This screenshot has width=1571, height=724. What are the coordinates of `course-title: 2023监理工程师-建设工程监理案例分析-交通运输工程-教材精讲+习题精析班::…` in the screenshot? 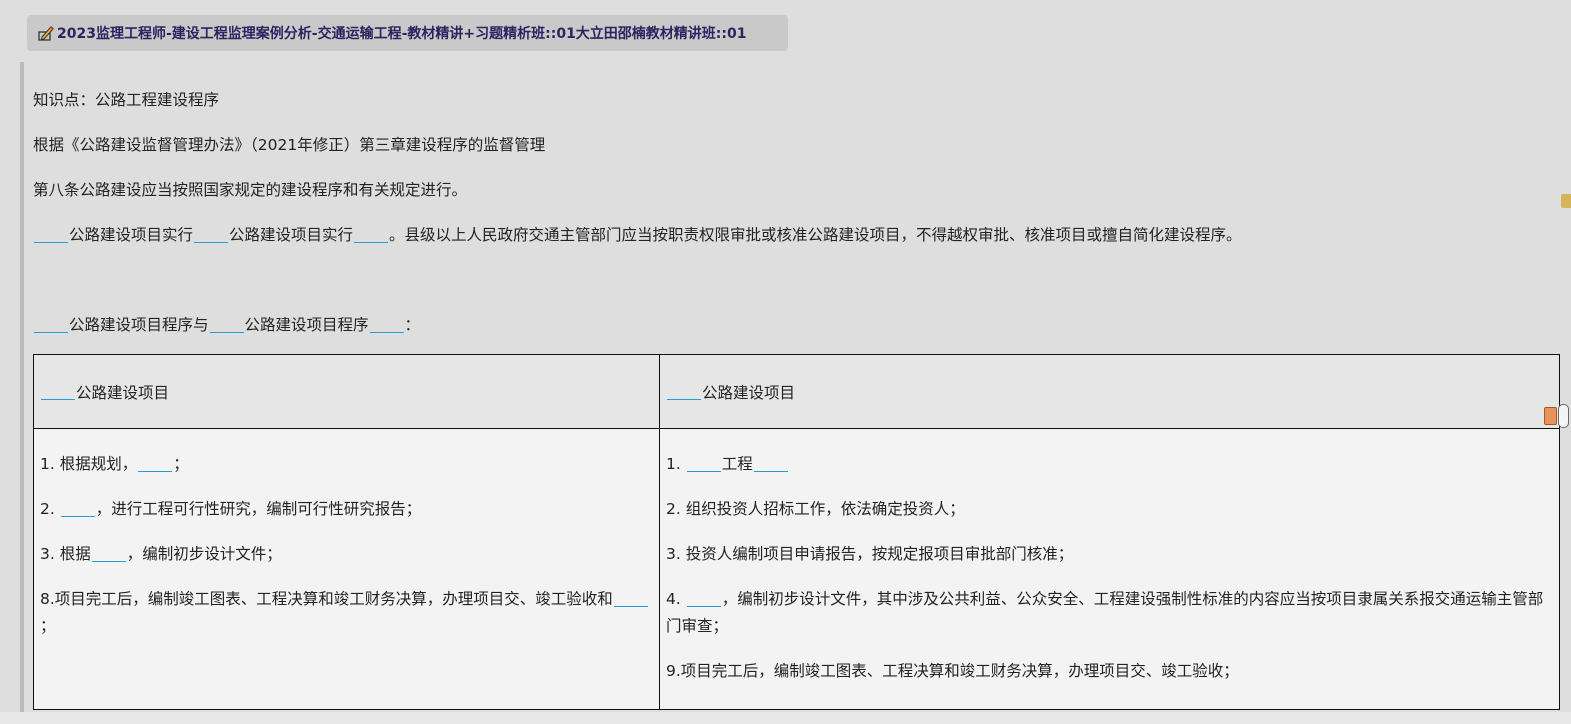 It's located at (402, 34).